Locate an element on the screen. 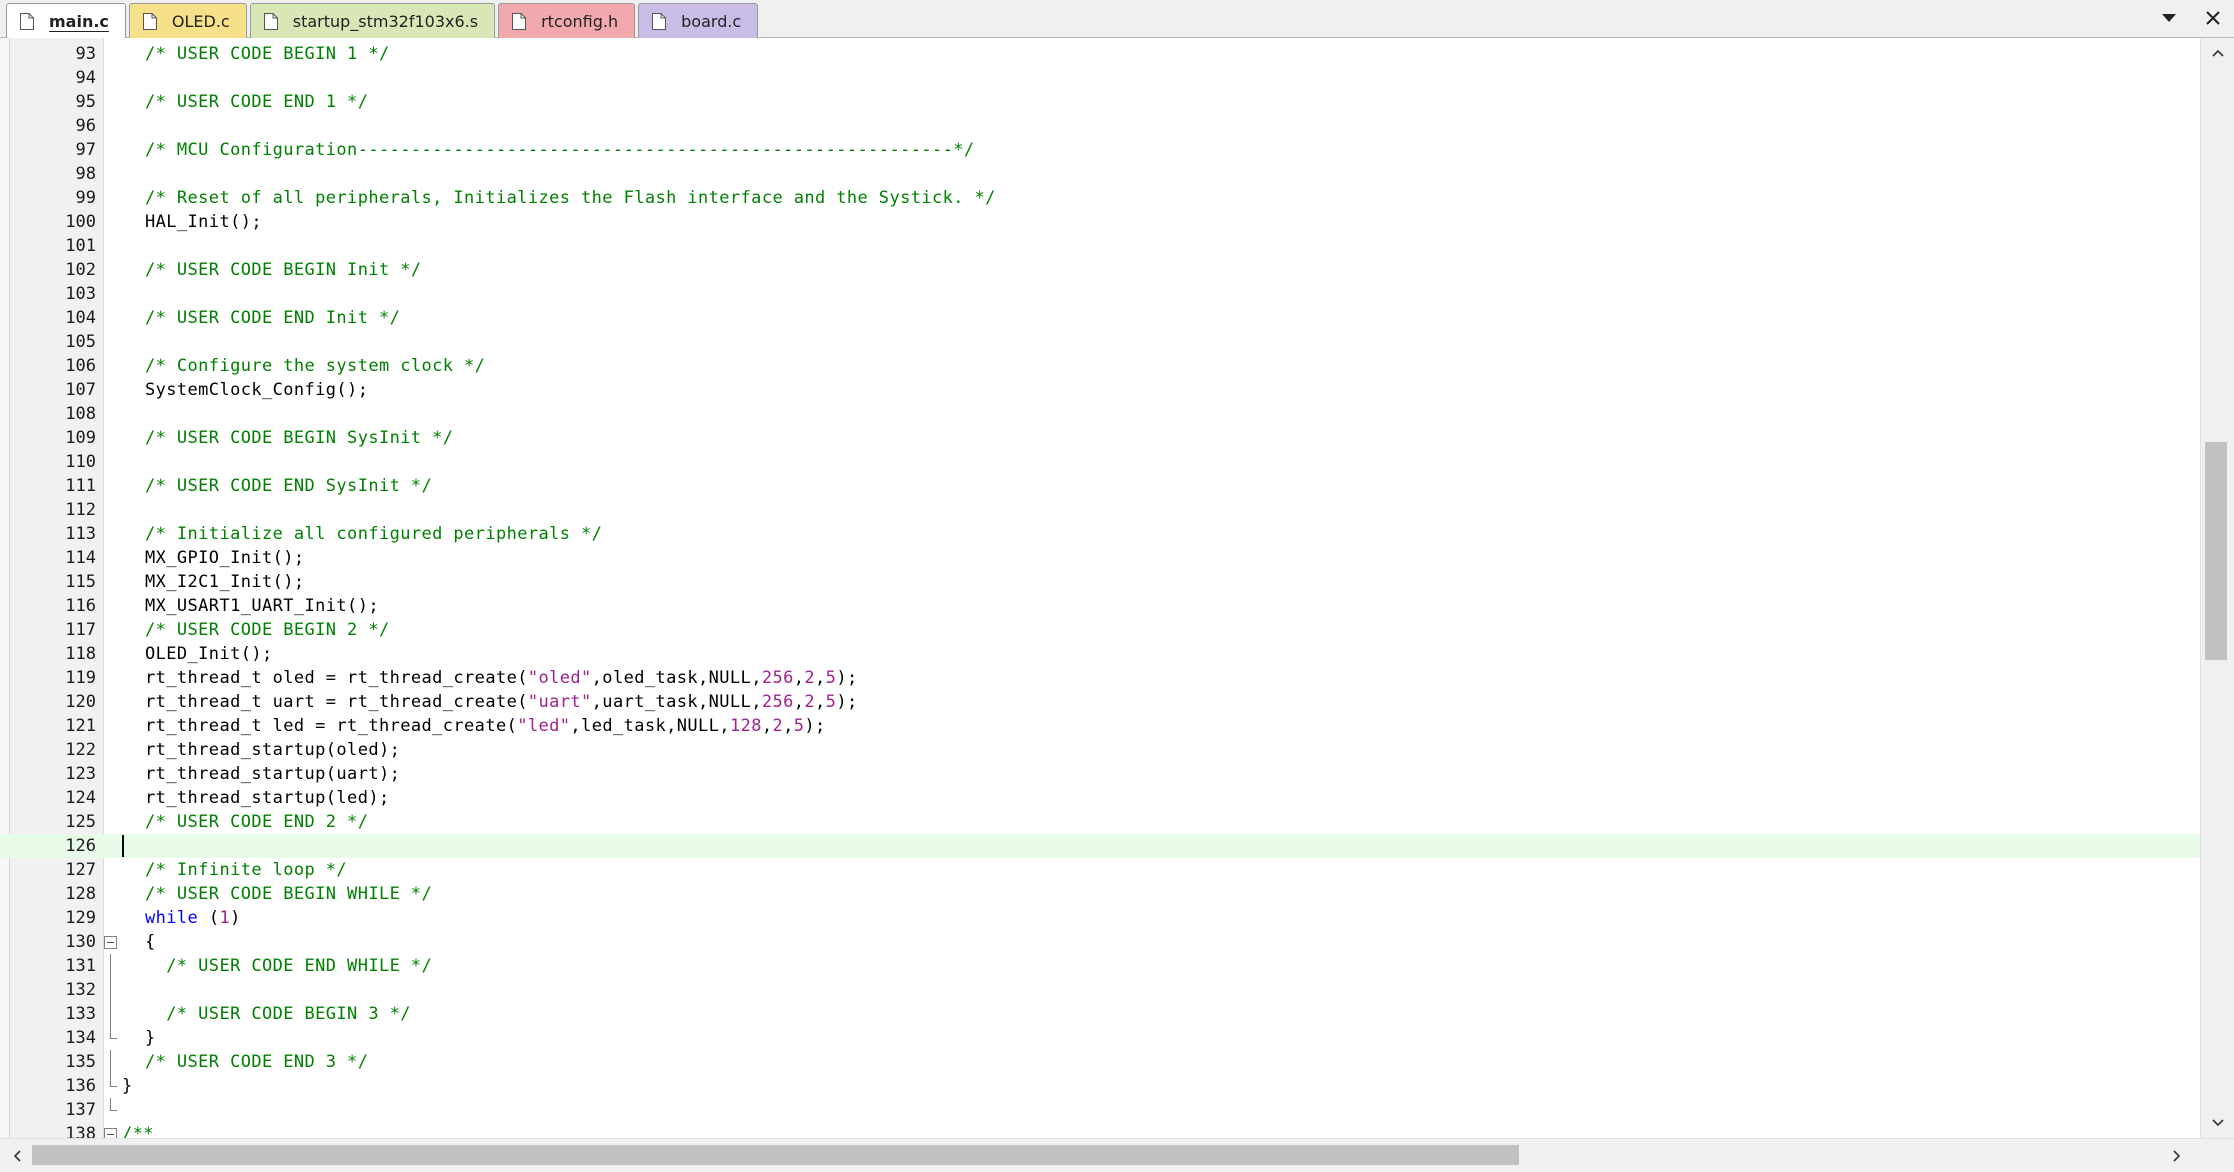  line-number: 118 is located at coordinates (80, 654).